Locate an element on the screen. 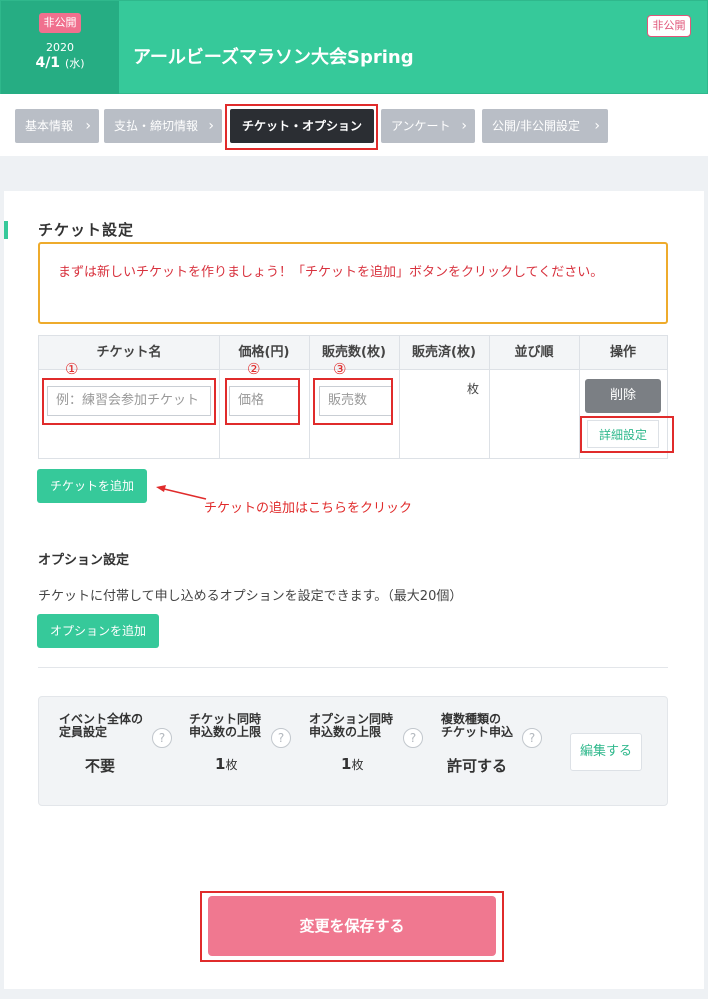  limit-value-capacity: 不要 is located at coordinates (100, 766).